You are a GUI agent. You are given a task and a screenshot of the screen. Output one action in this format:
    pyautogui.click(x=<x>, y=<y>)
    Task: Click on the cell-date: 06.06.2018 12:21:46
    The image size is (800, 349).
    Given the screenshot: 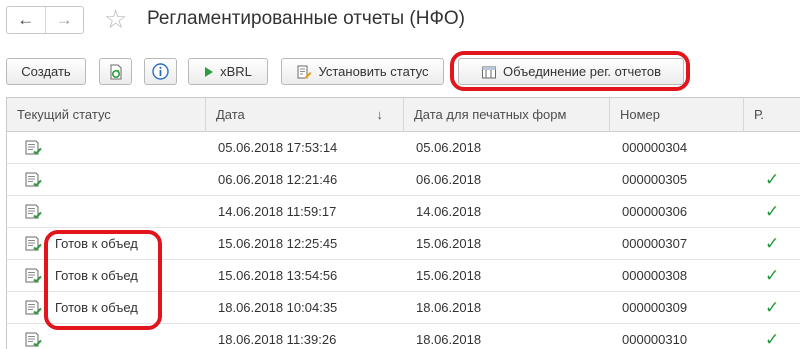 What is the action you would take?
    pyautogui.click(x=278, y=179)
    